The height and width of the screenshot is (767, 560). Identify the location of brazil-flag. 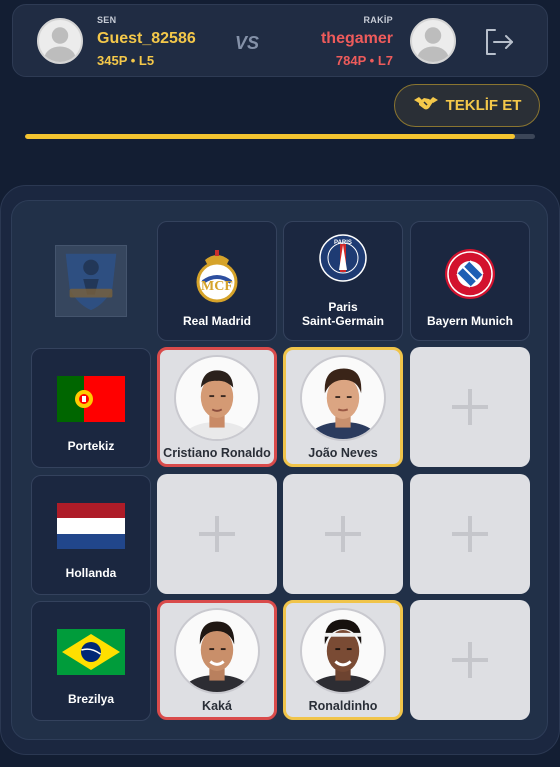
(91, 652).